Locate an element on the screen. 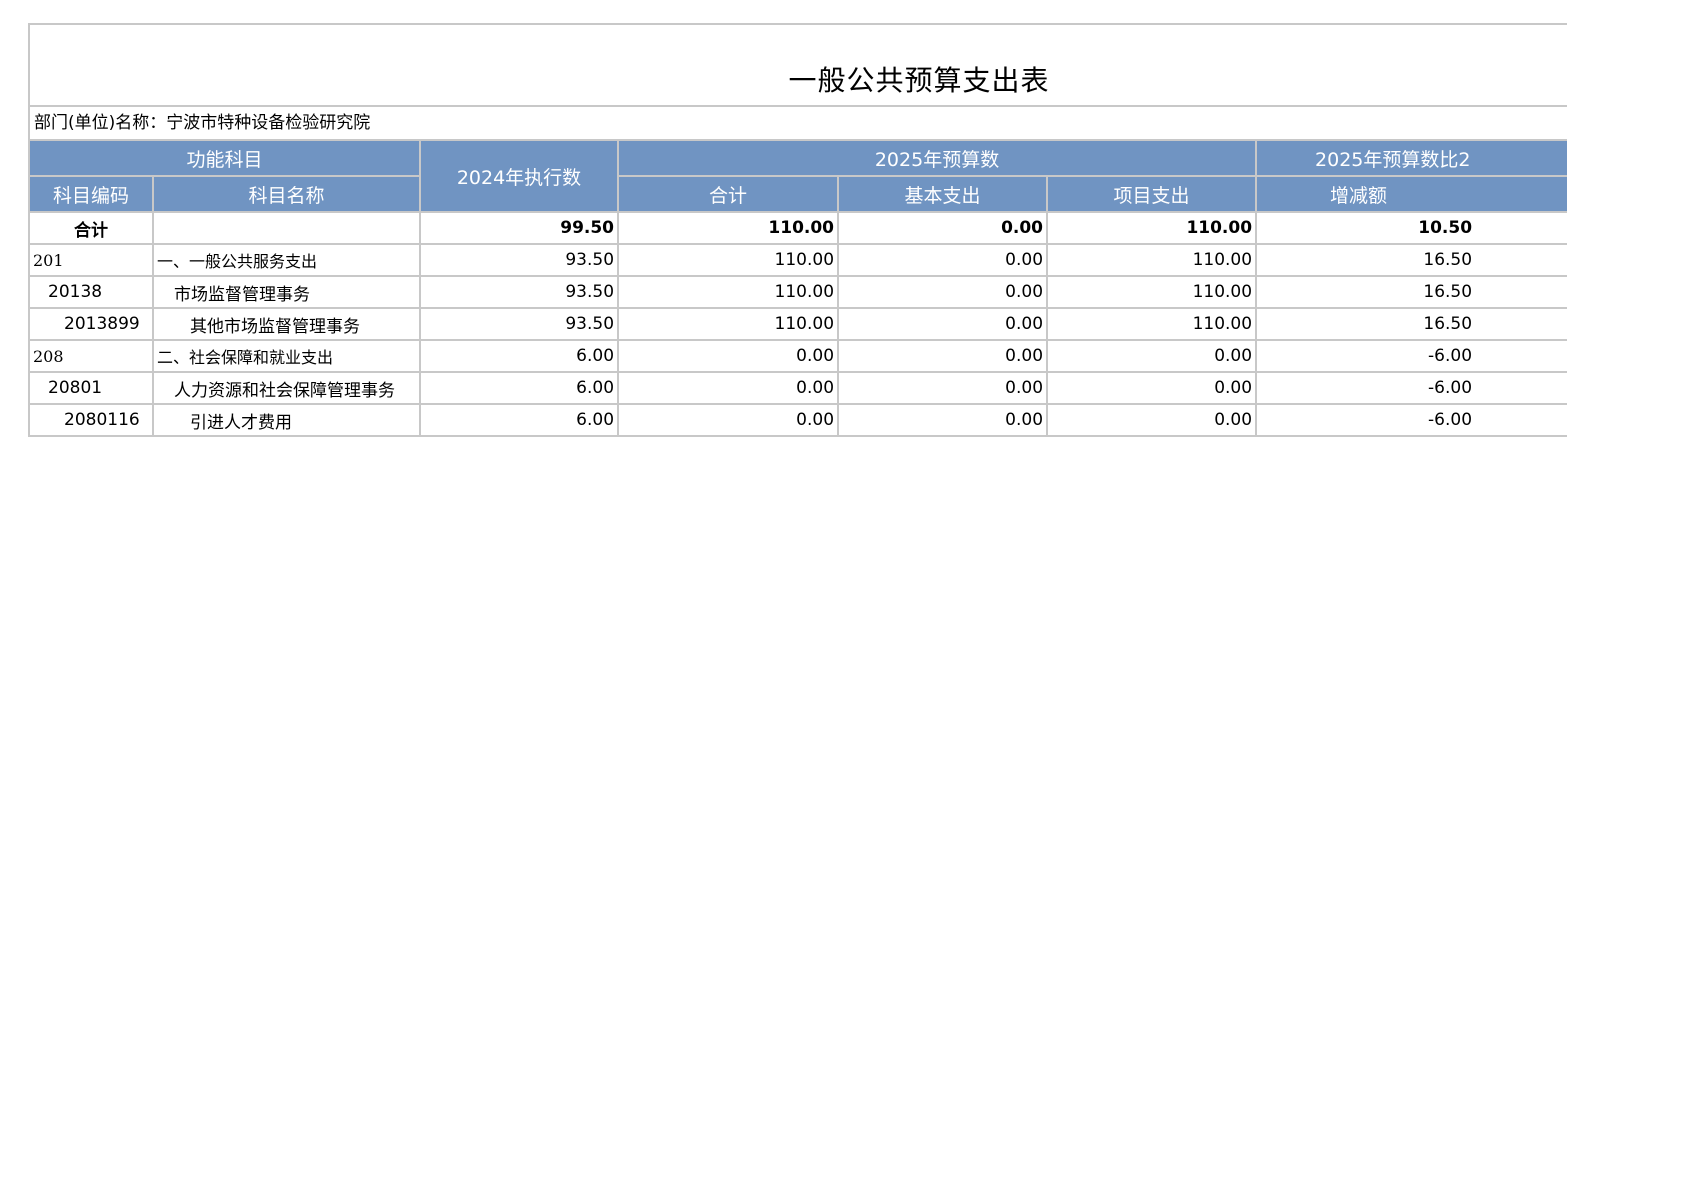  table-row: 2080116 引进人才费用 6.00 0.00 0.00 0.00 -6.00 is located at coordinates (797, 420).